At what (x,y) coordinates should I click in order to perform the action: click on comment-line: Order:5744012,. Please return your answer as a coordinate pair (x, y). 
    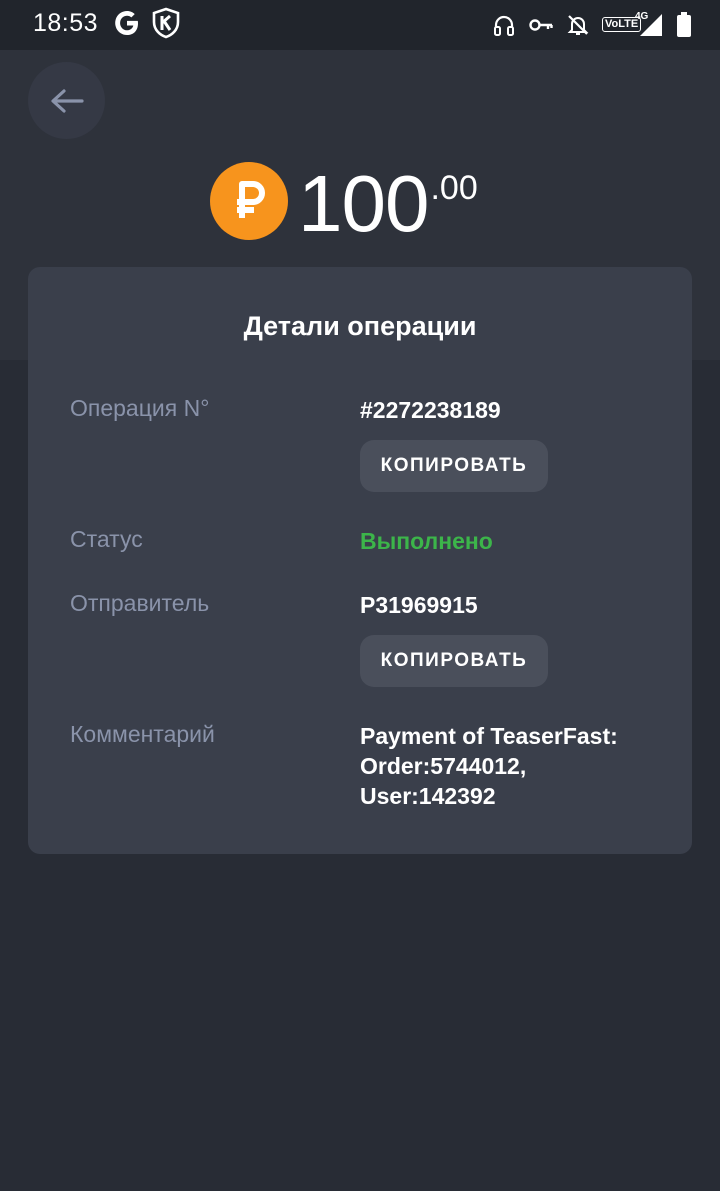
    Looking at the image, I should click on (443, 766).